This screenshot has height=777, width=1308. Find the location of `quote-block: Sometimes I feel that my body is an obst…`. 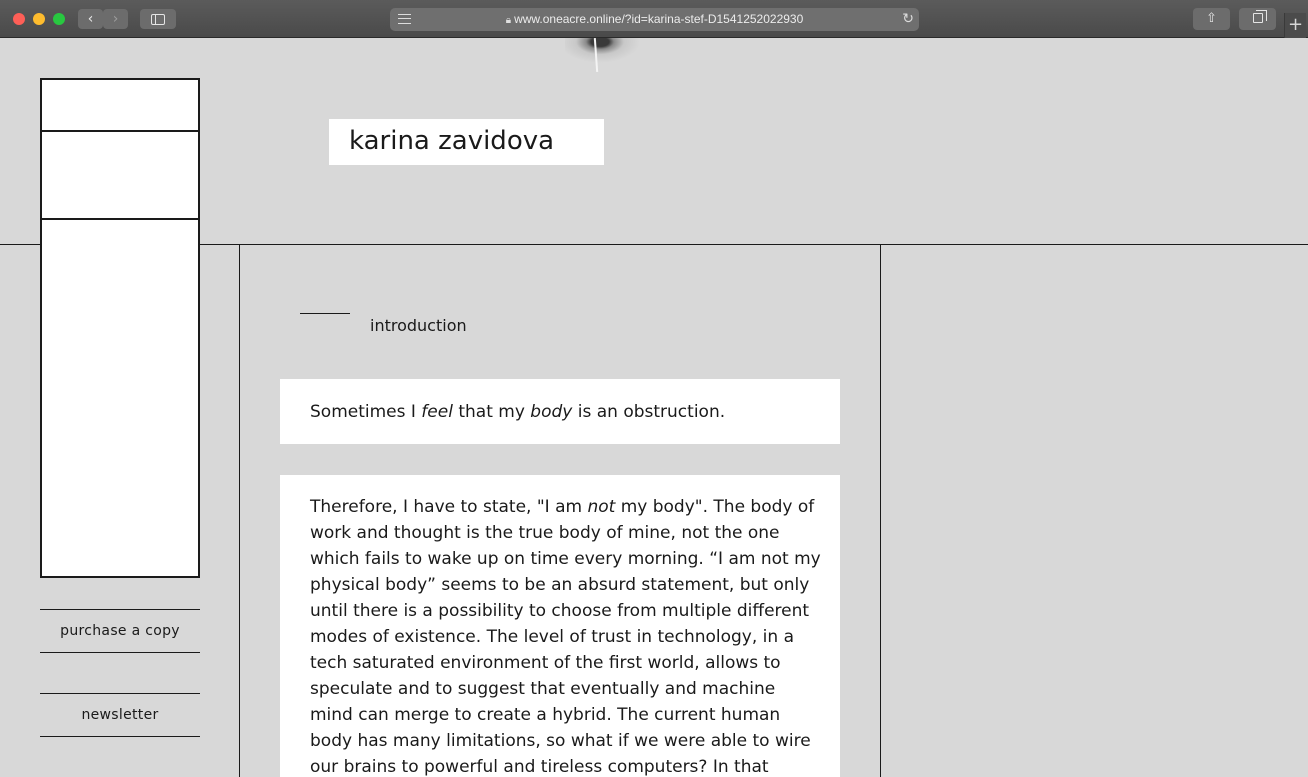

quote-block: Sometimes I feel that my body is an obst… is located at coordinates (560, 411).